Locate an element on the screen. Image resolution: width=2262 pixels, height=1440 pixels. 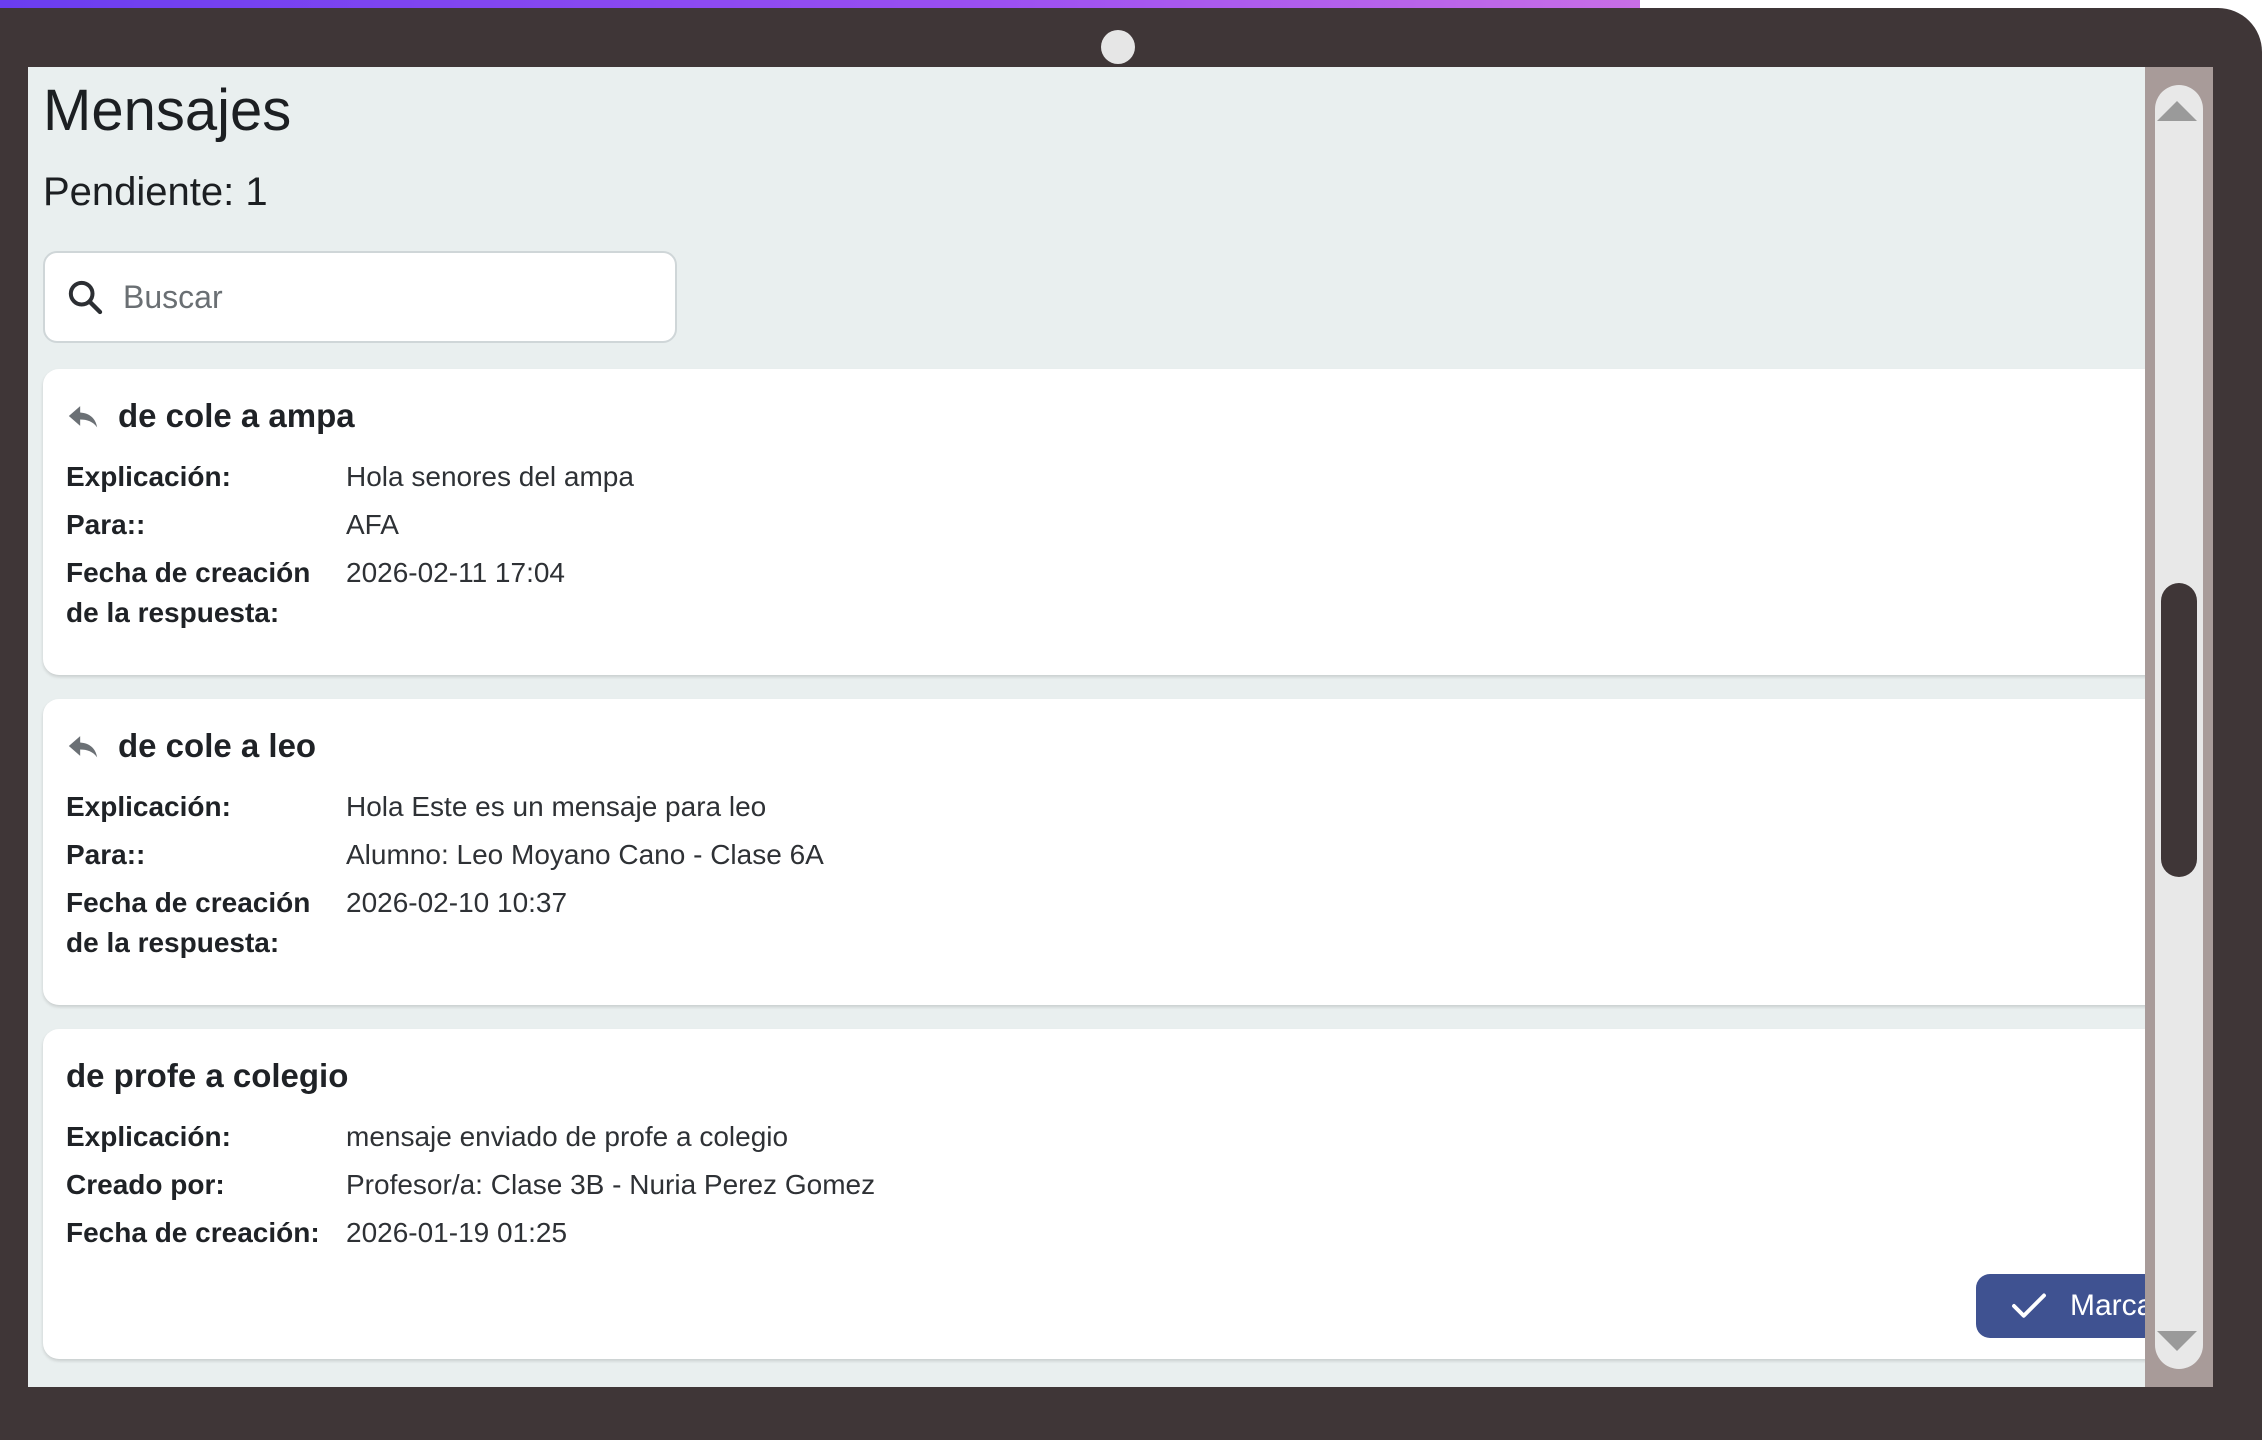
mark-read-label: Marca is located at coordinates (2107, 1305).